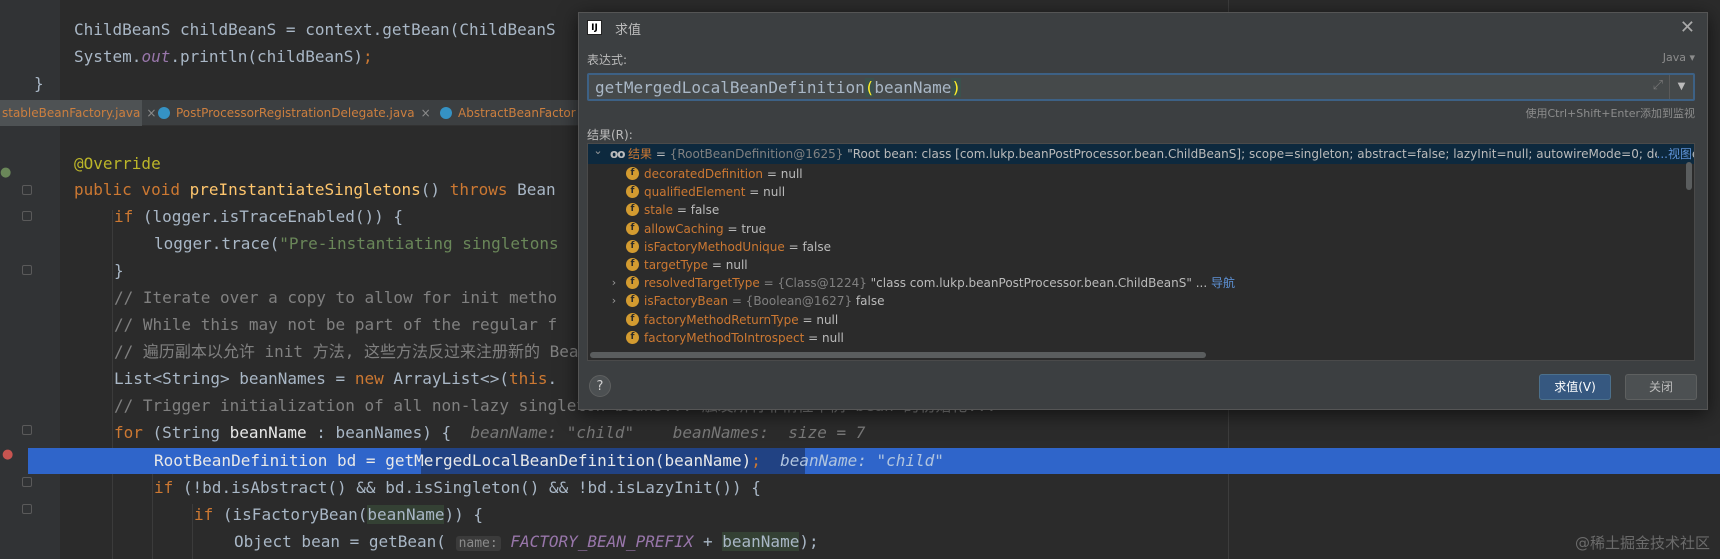  What do you see at coordinates (869, 87) in the screenshot?
I see `expression-paren: (` at bounding box center [869, 87].